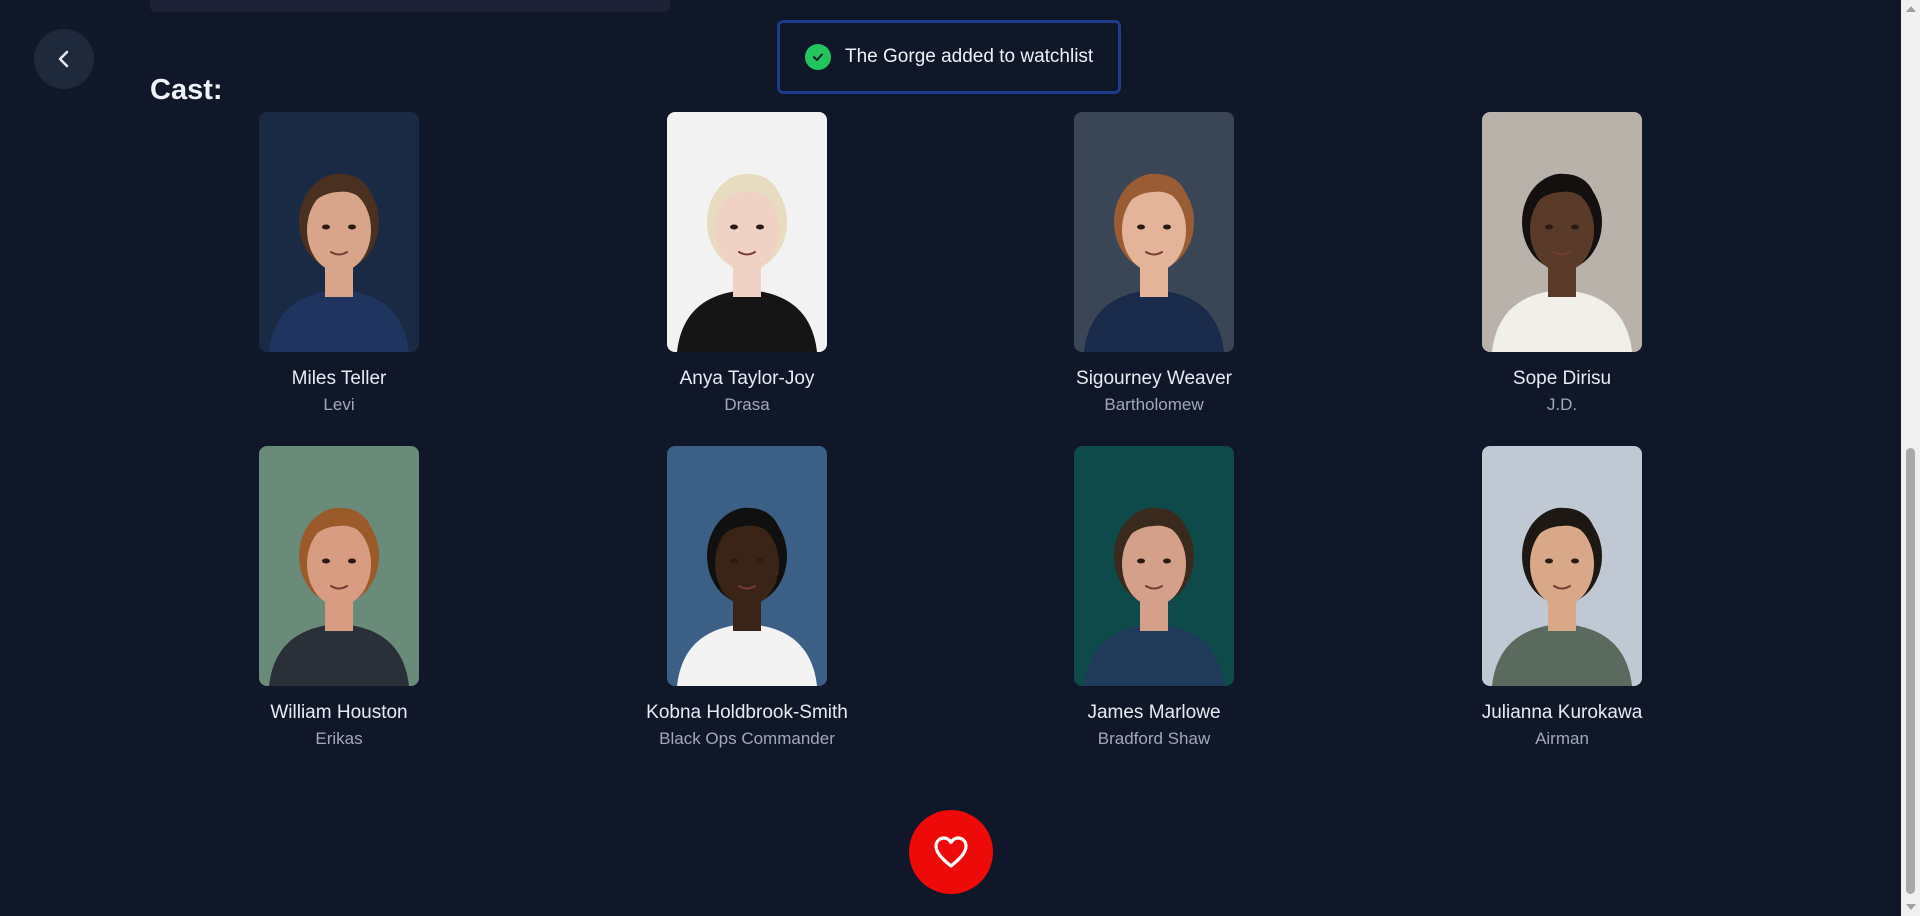  I want to click on scrolled-content-card, so click(410, 6).